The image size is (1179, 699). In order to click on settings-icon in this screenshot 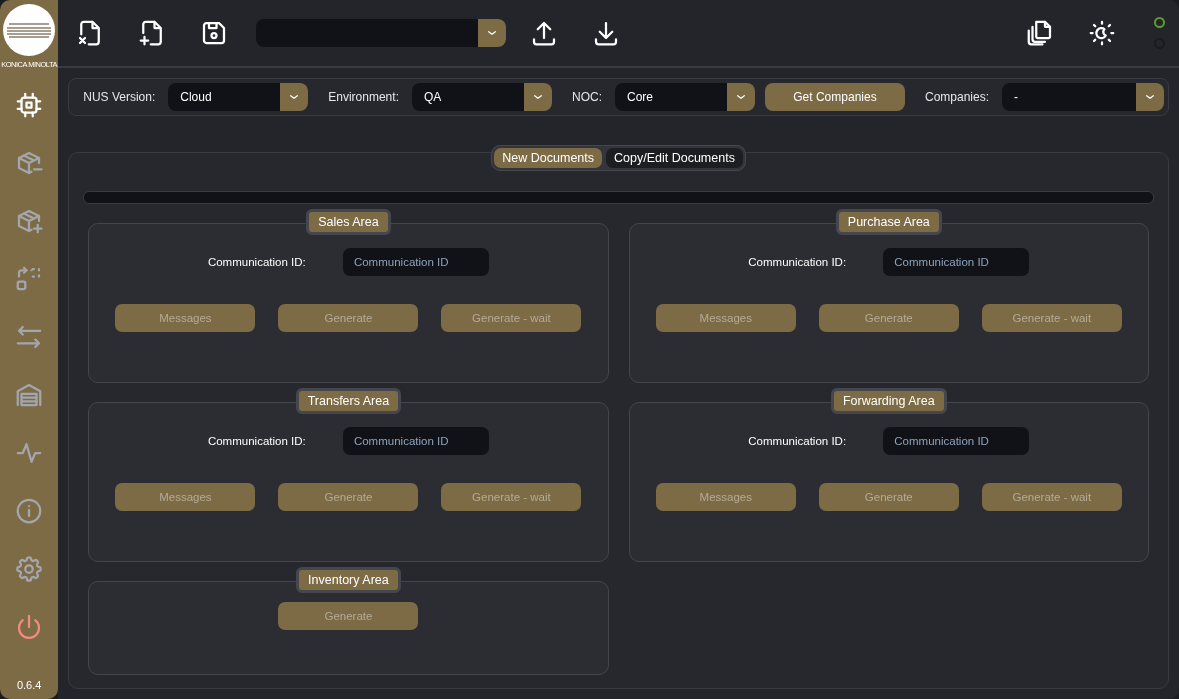, I will do `click(29, 569)`.